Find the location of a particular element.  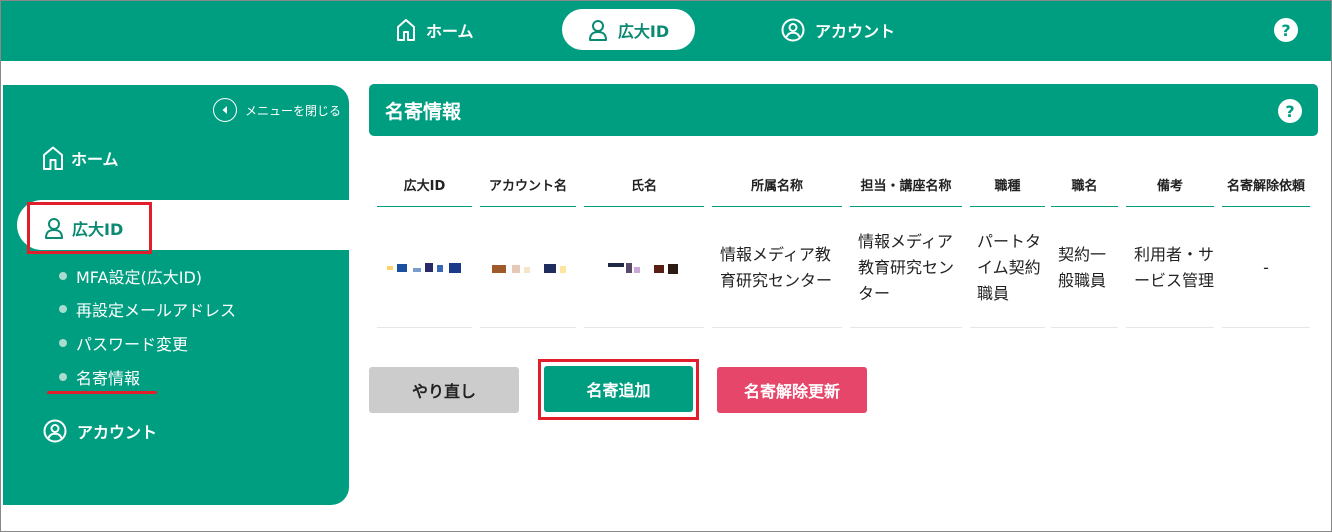

column-header: 職名 is located at coordinates (1084, 192).